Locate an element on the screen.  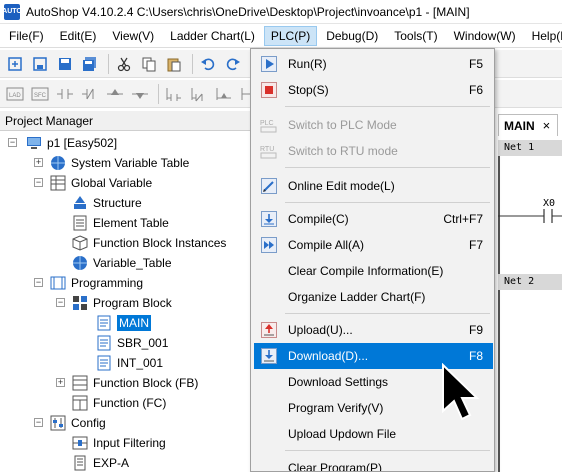
rtu-mode-icon: RTU is located at coordinates (269, 151).